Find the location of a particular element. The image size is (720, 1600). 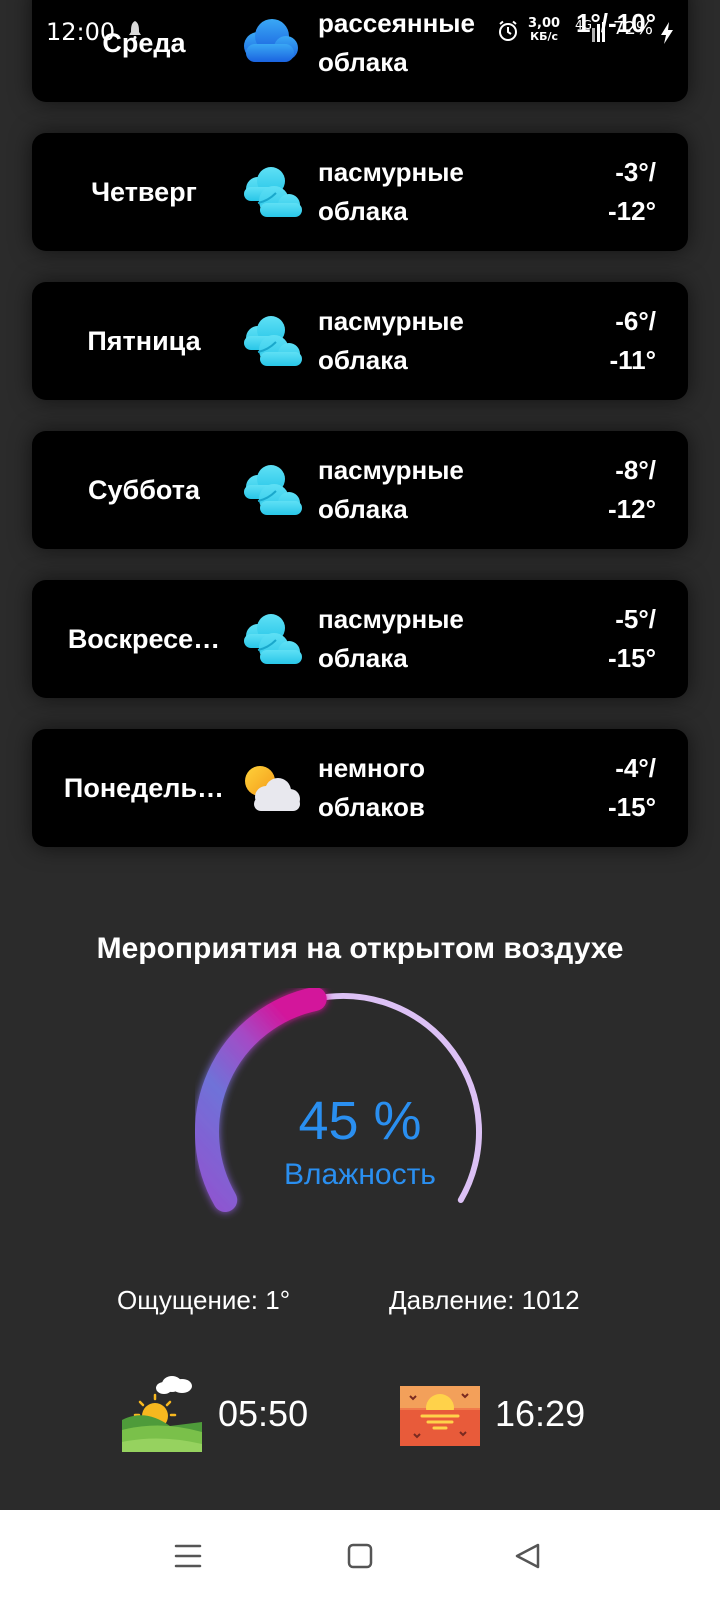

forecast-card: Пятница пасмурные облака -6°/ -11° is located at coordinates (360, 341).